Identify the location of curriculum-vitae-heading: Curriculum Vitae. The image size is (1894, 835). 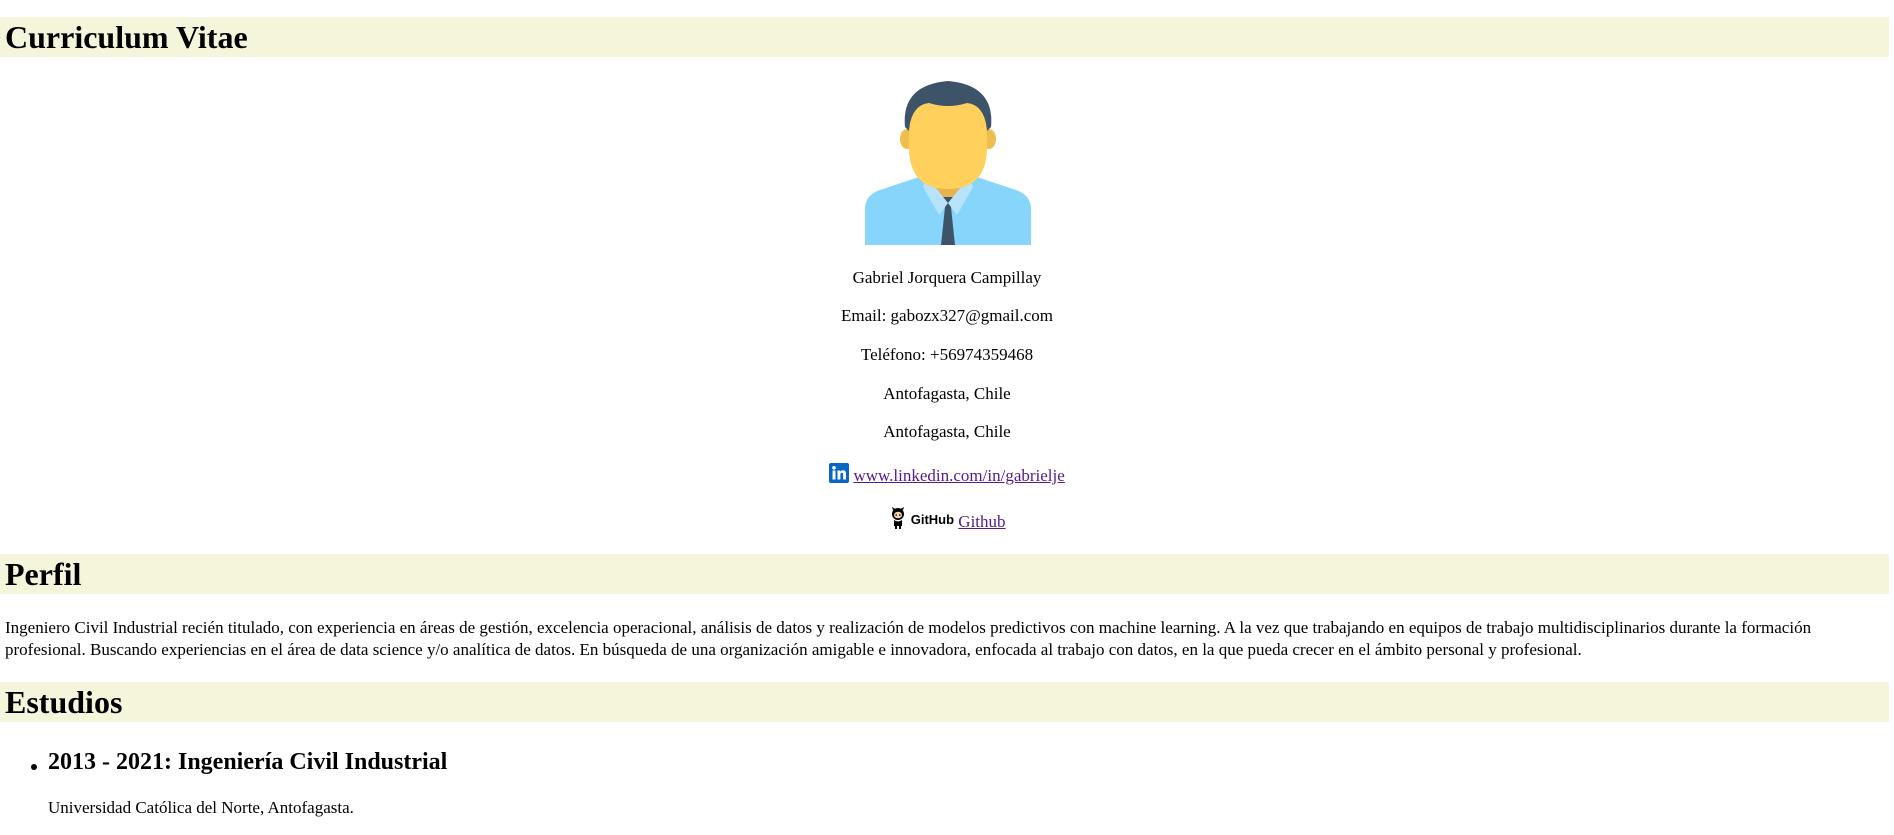
(944, 37).